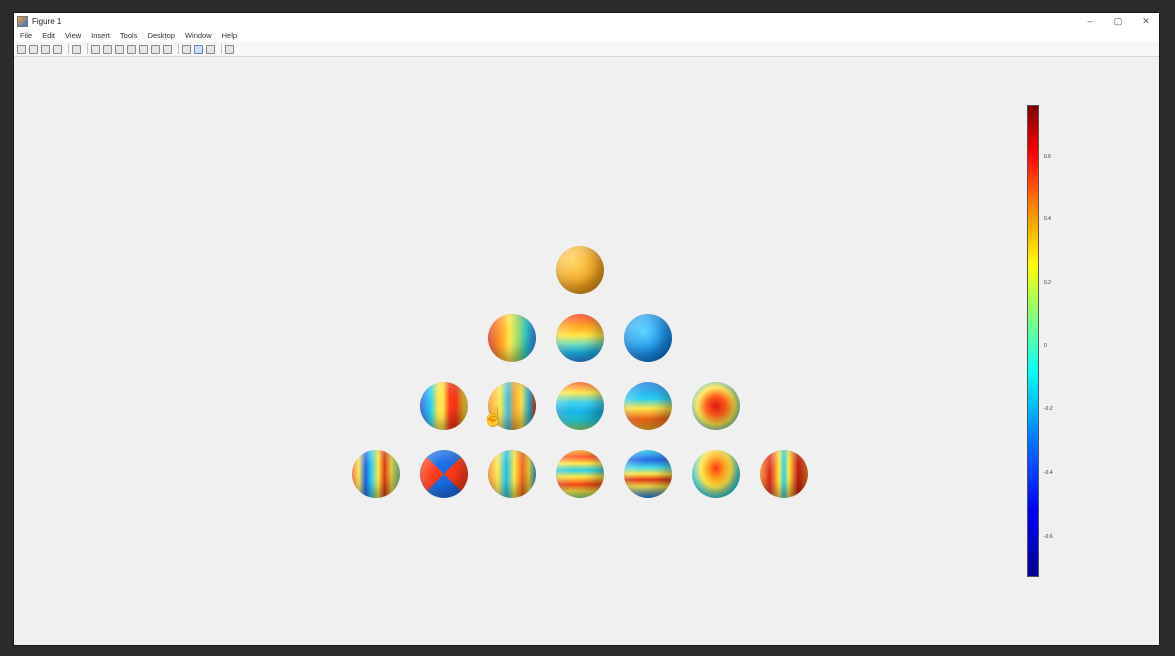  What do you see at coordinates (198, 35) in the screenshot?
I see `menu-window: Window` at bounding box center [198, 35].